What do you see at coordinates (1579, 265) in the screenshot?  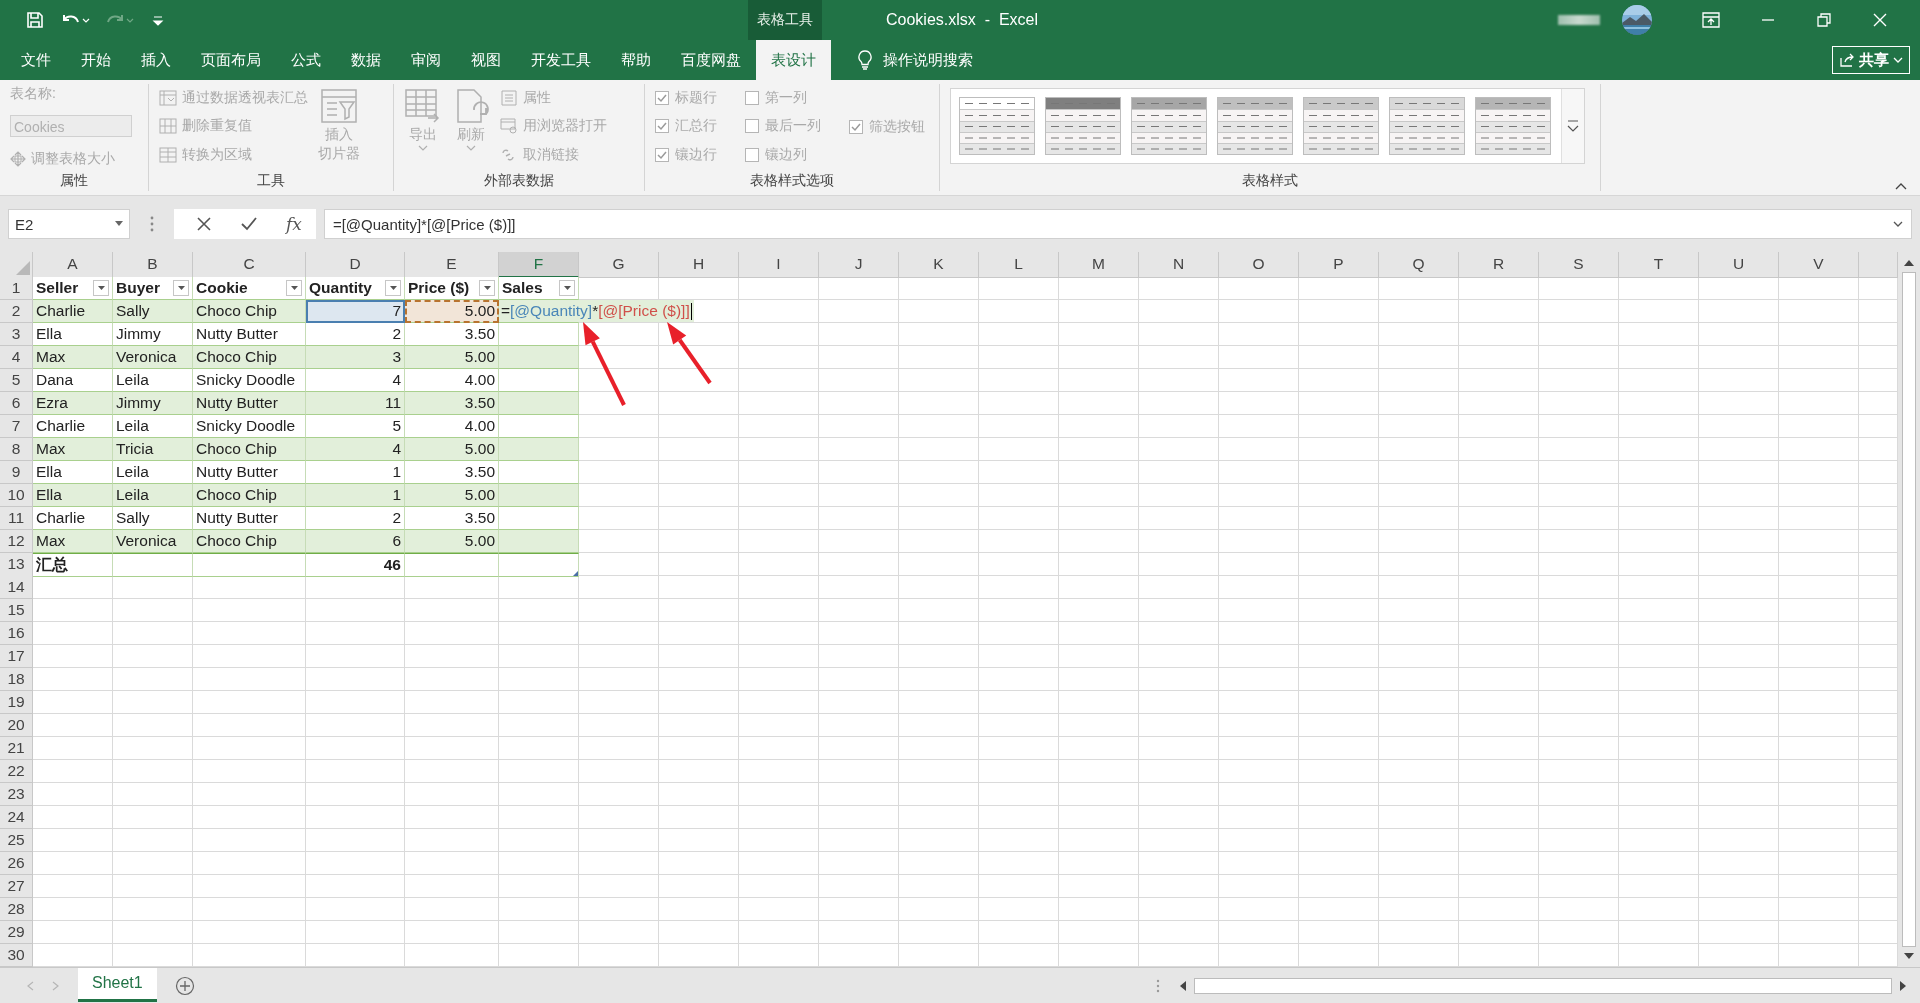 I see `column-header: S` at bounding box center [1579, 265].